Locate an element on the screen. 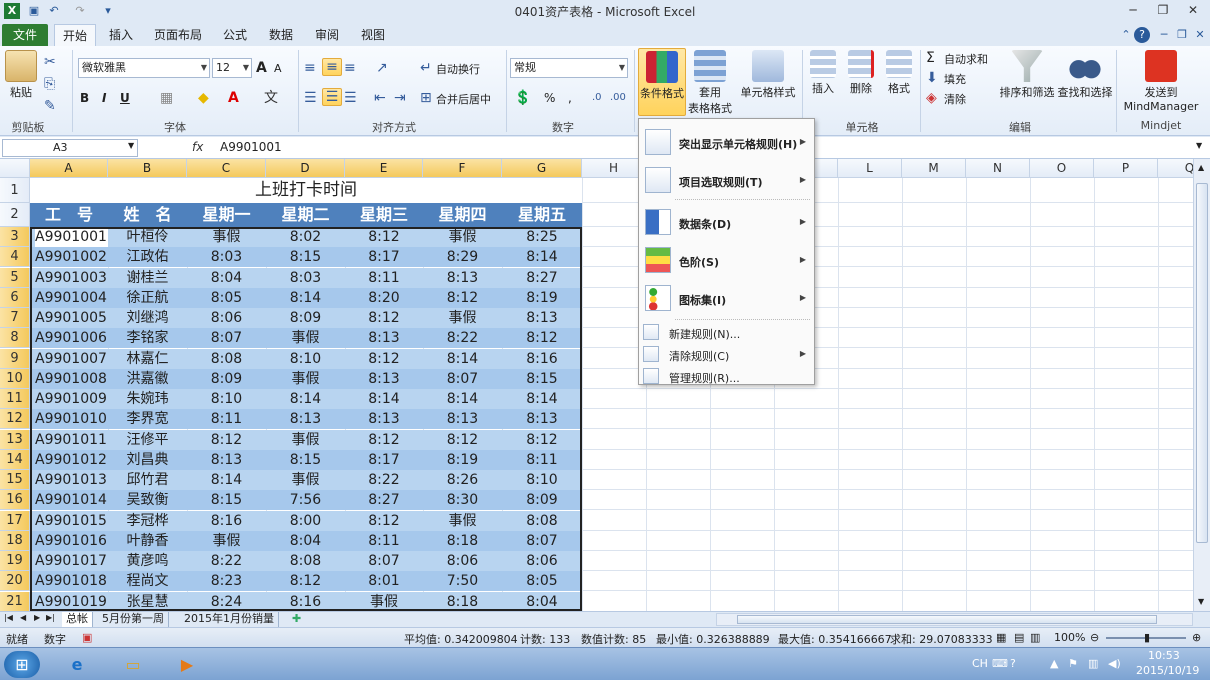 Image resolution: width=1210 pixels, height=680 pixels. formula-input: A9901001 is located at coordinates (251, 147).